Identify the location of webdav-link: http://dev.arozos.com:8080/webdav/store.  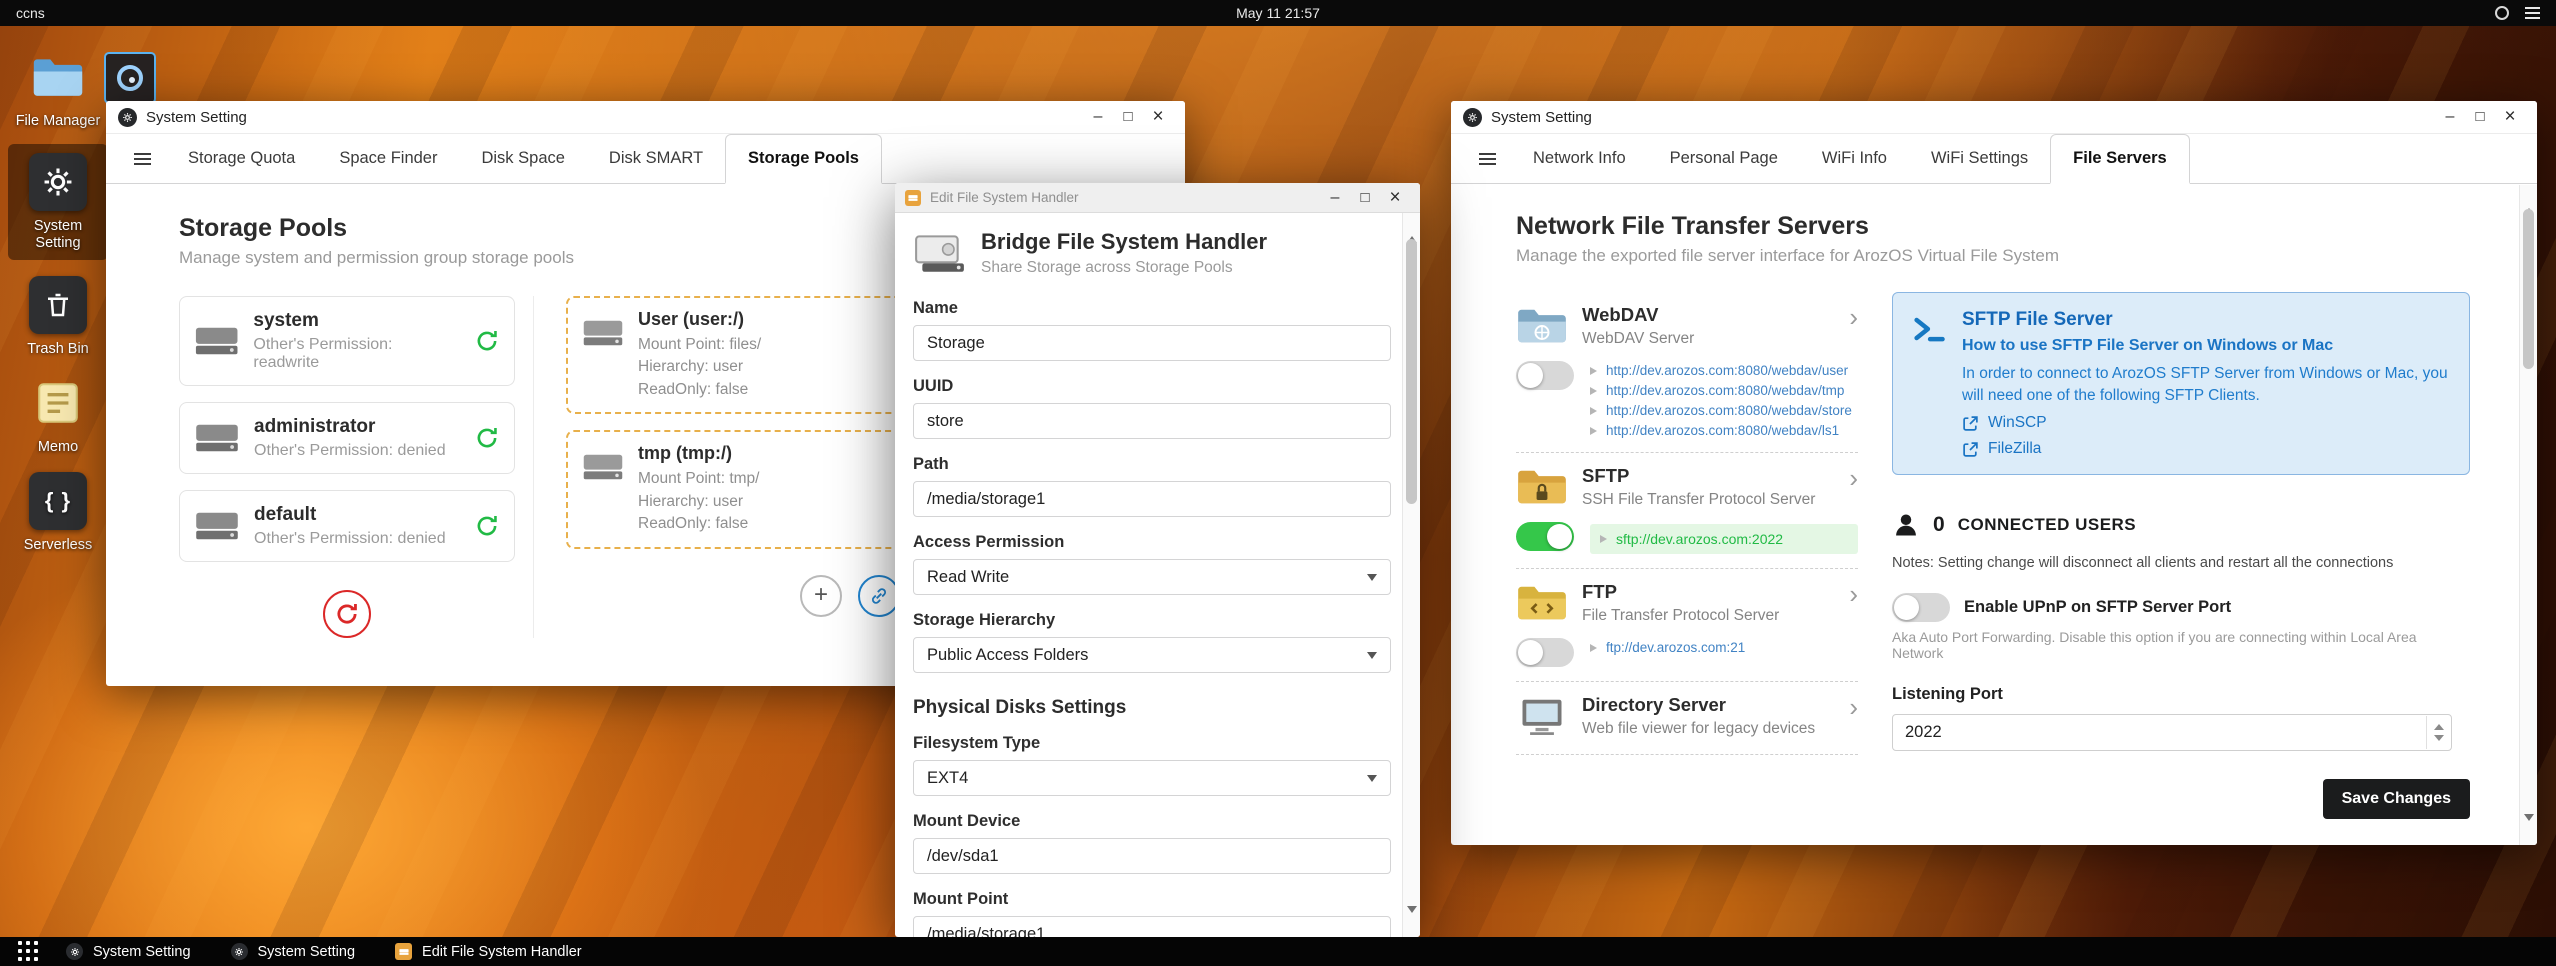
(1724, 410).